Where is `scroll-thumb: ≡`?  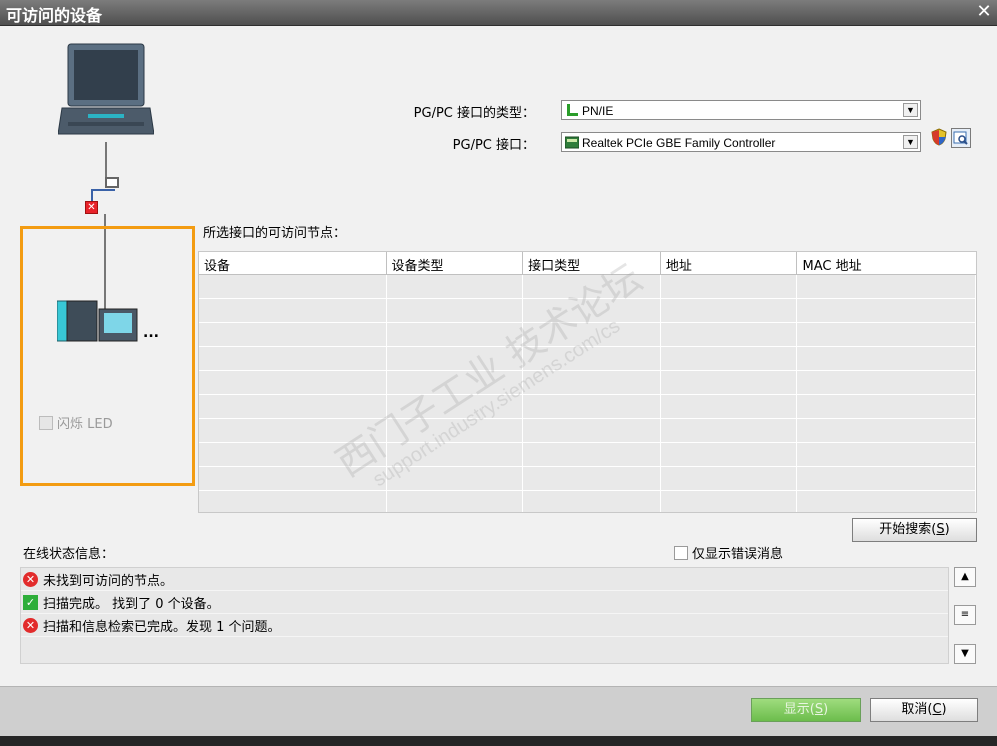
scroll-thumb: ≡ is located at coordinates (965, 615).